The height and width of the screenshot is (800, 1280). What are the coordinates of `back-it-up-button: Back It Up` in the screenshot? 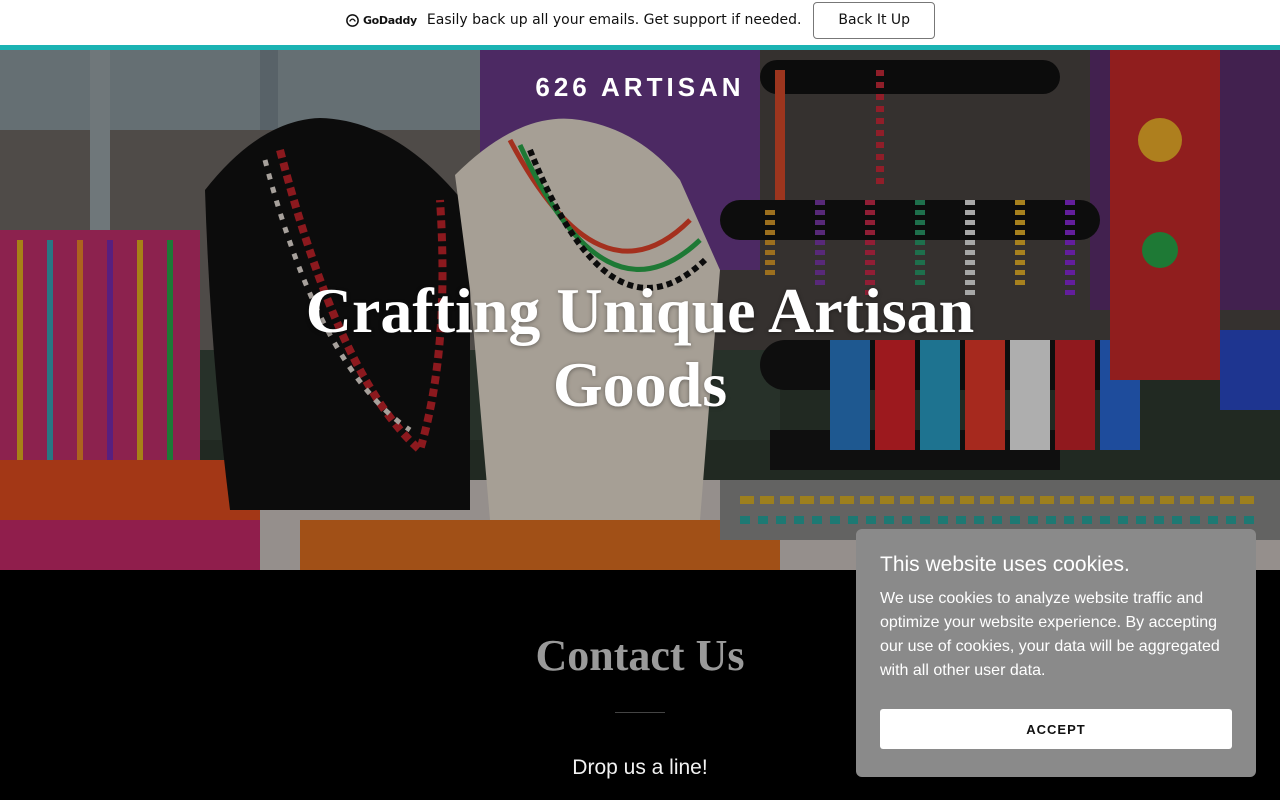 It's located at (874, 20).